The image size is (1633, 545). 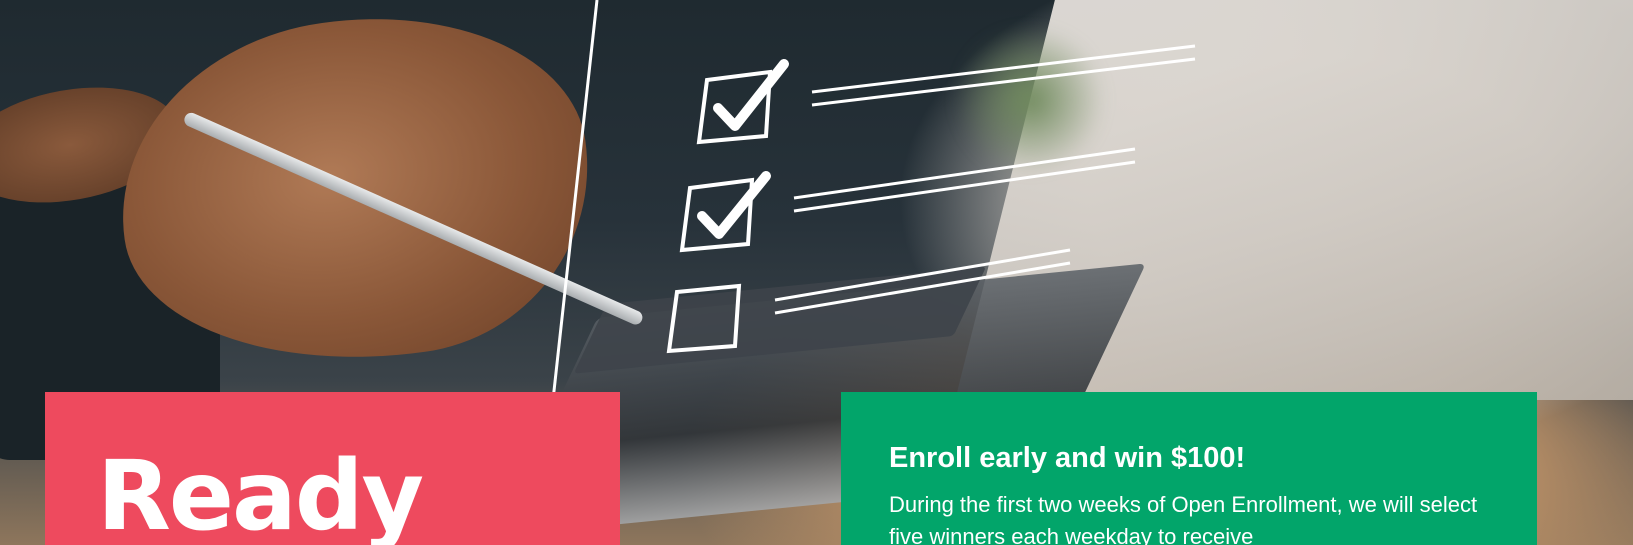 I want to click on checkmark-2-icon, so click(x=734, y=205).